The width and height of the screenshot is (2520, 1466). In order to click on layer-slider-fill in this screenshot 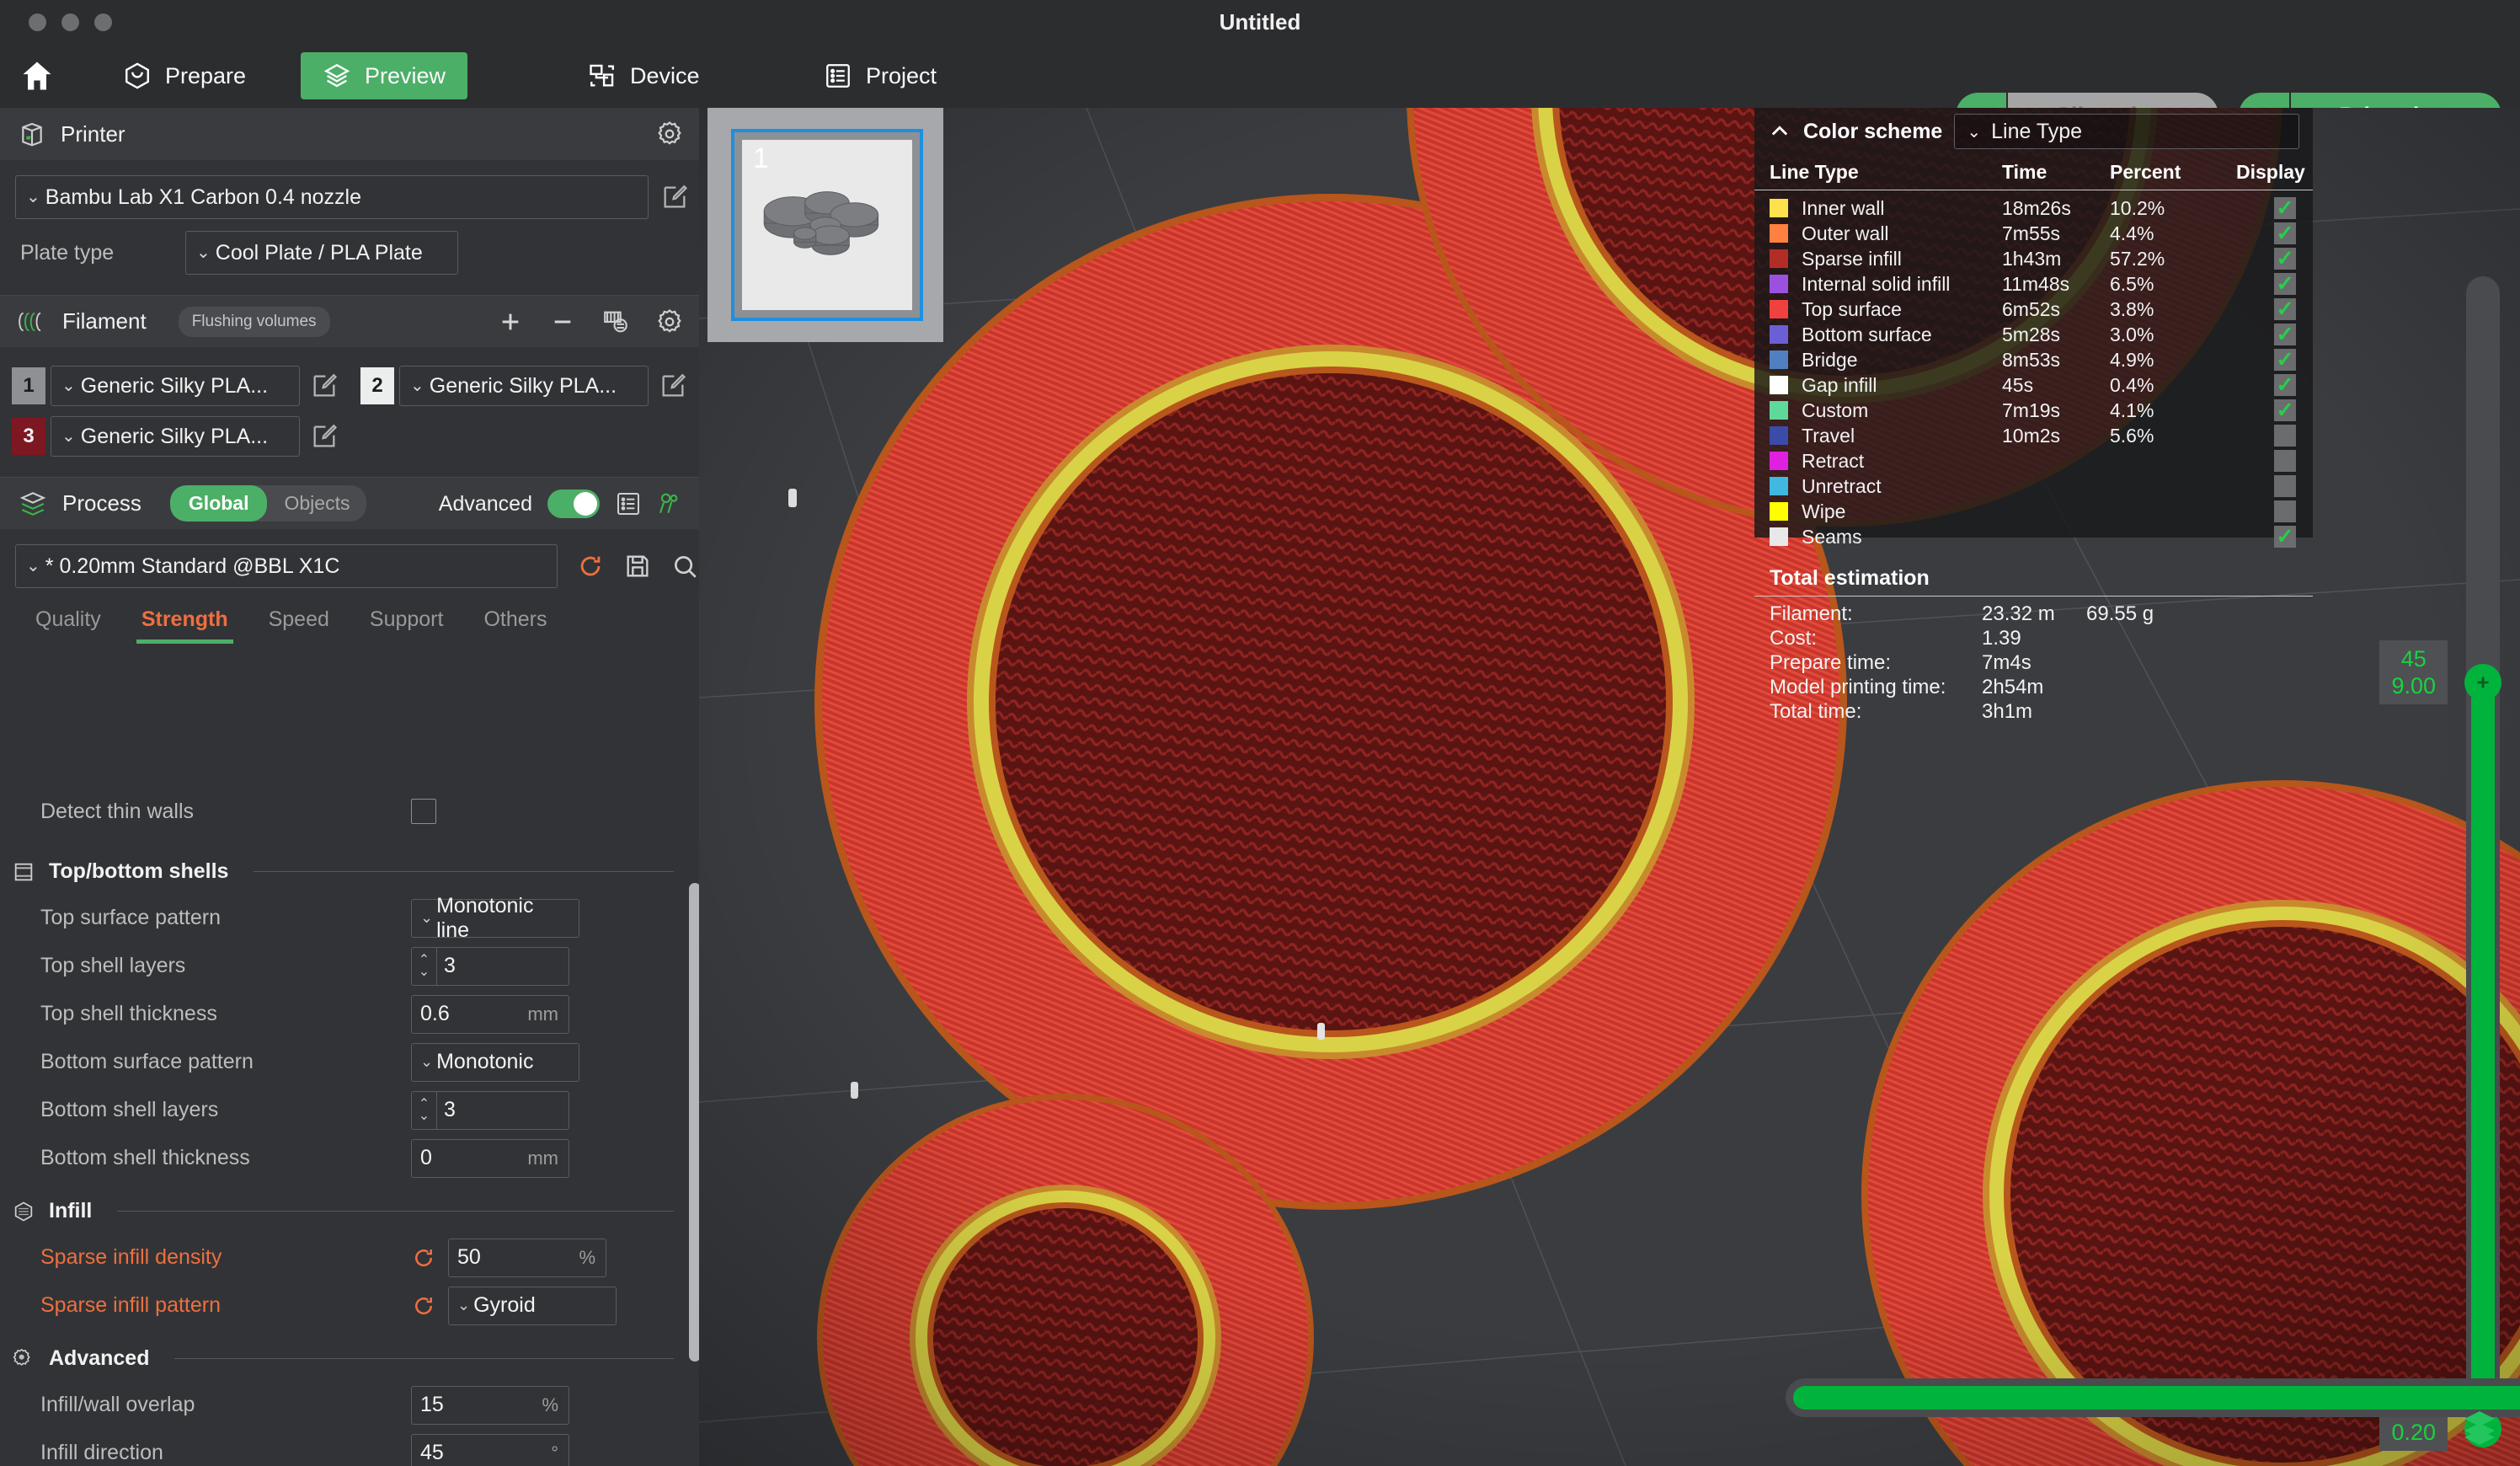, I will do `click(2483, 1066)`.